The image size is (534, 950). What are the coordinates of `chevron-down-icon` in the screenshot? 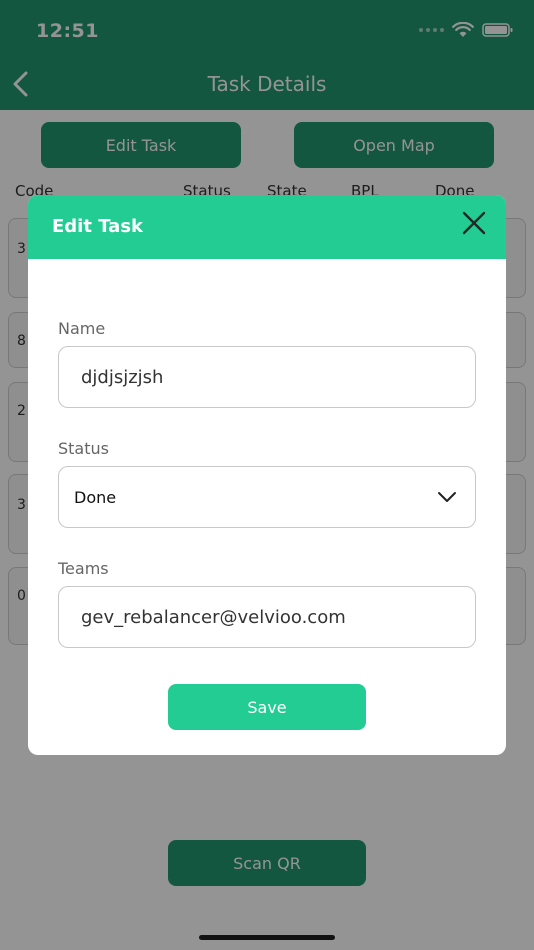 It's located at (447, 497).